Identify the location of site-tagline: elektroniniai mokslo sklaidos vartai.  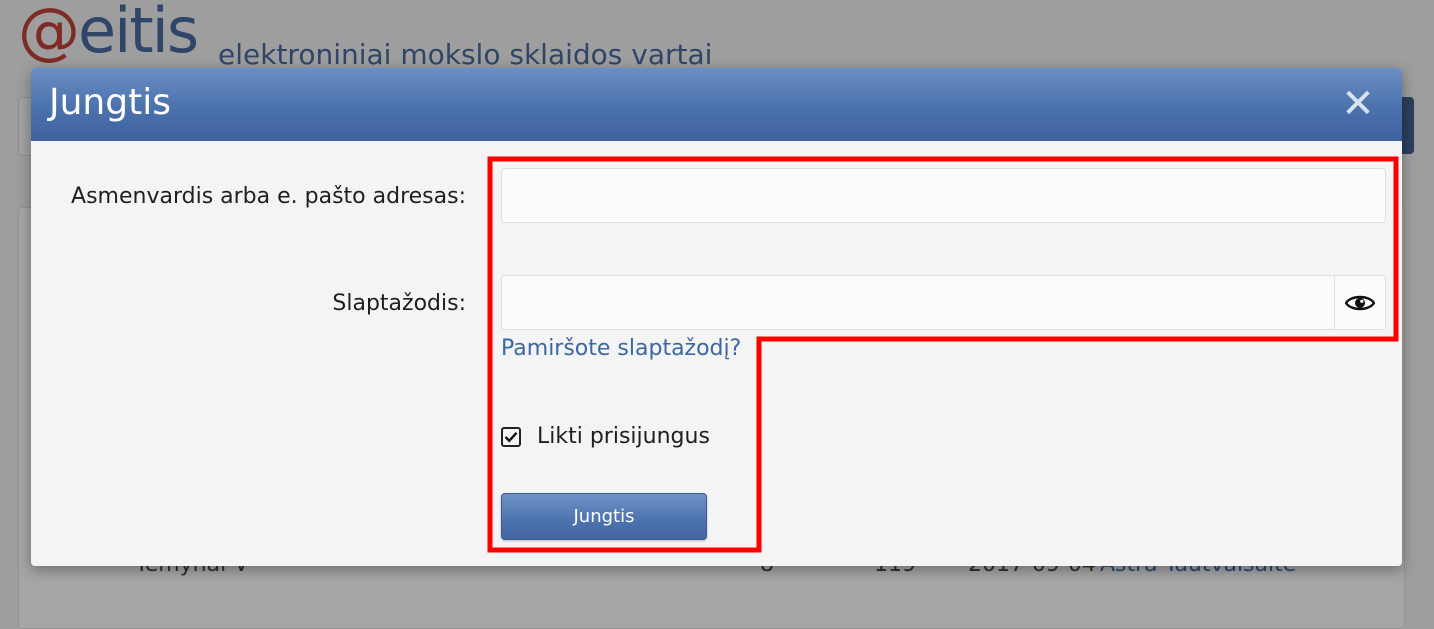
(465, 54).